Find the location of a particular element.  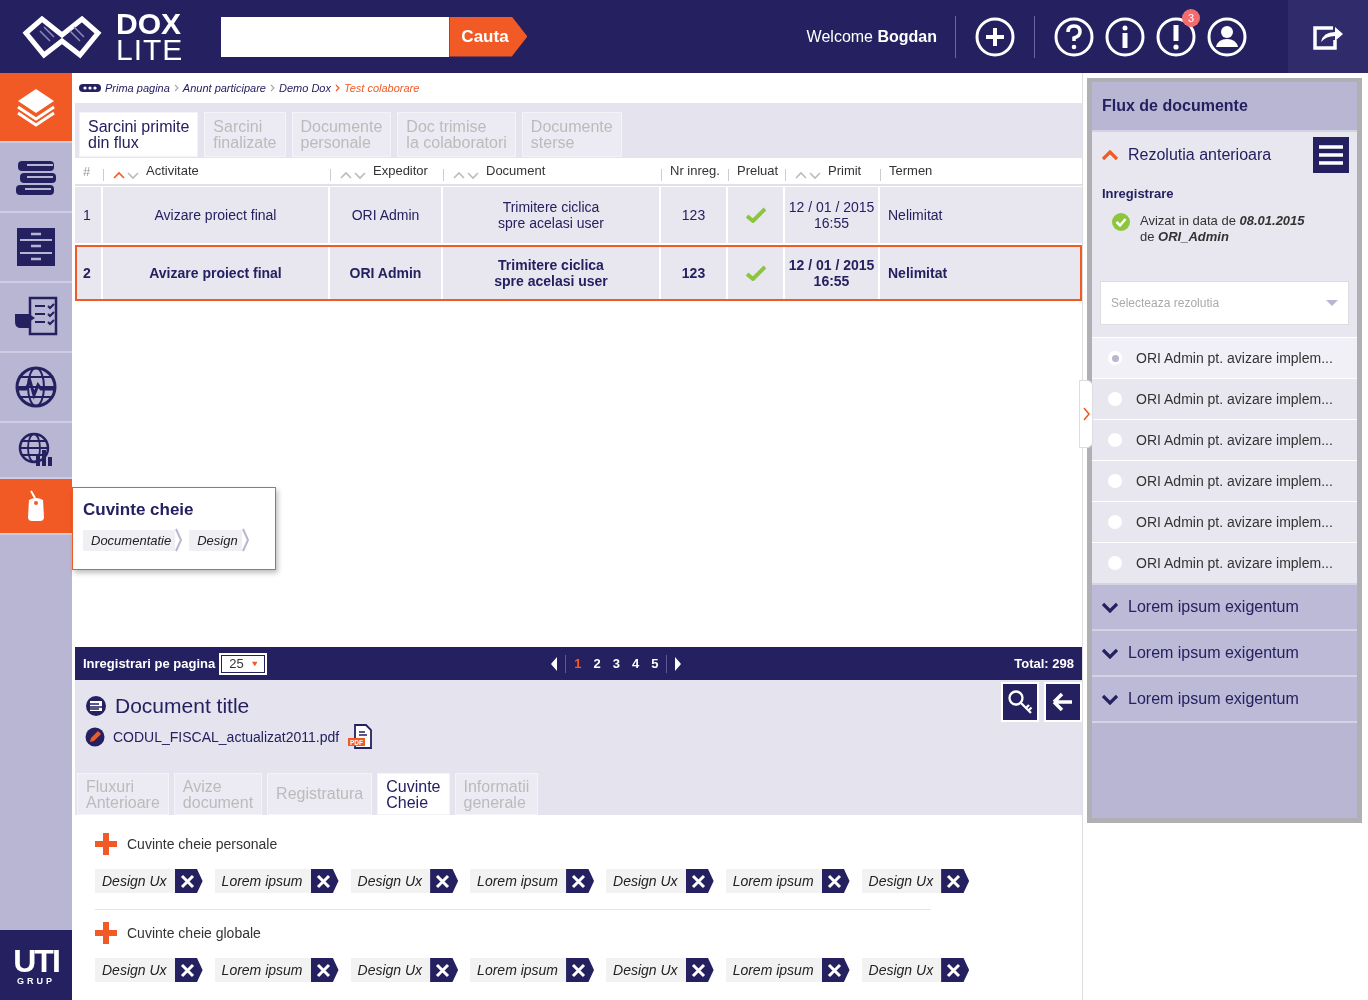

table-cell: 123 is located at coordinates (694, 273).